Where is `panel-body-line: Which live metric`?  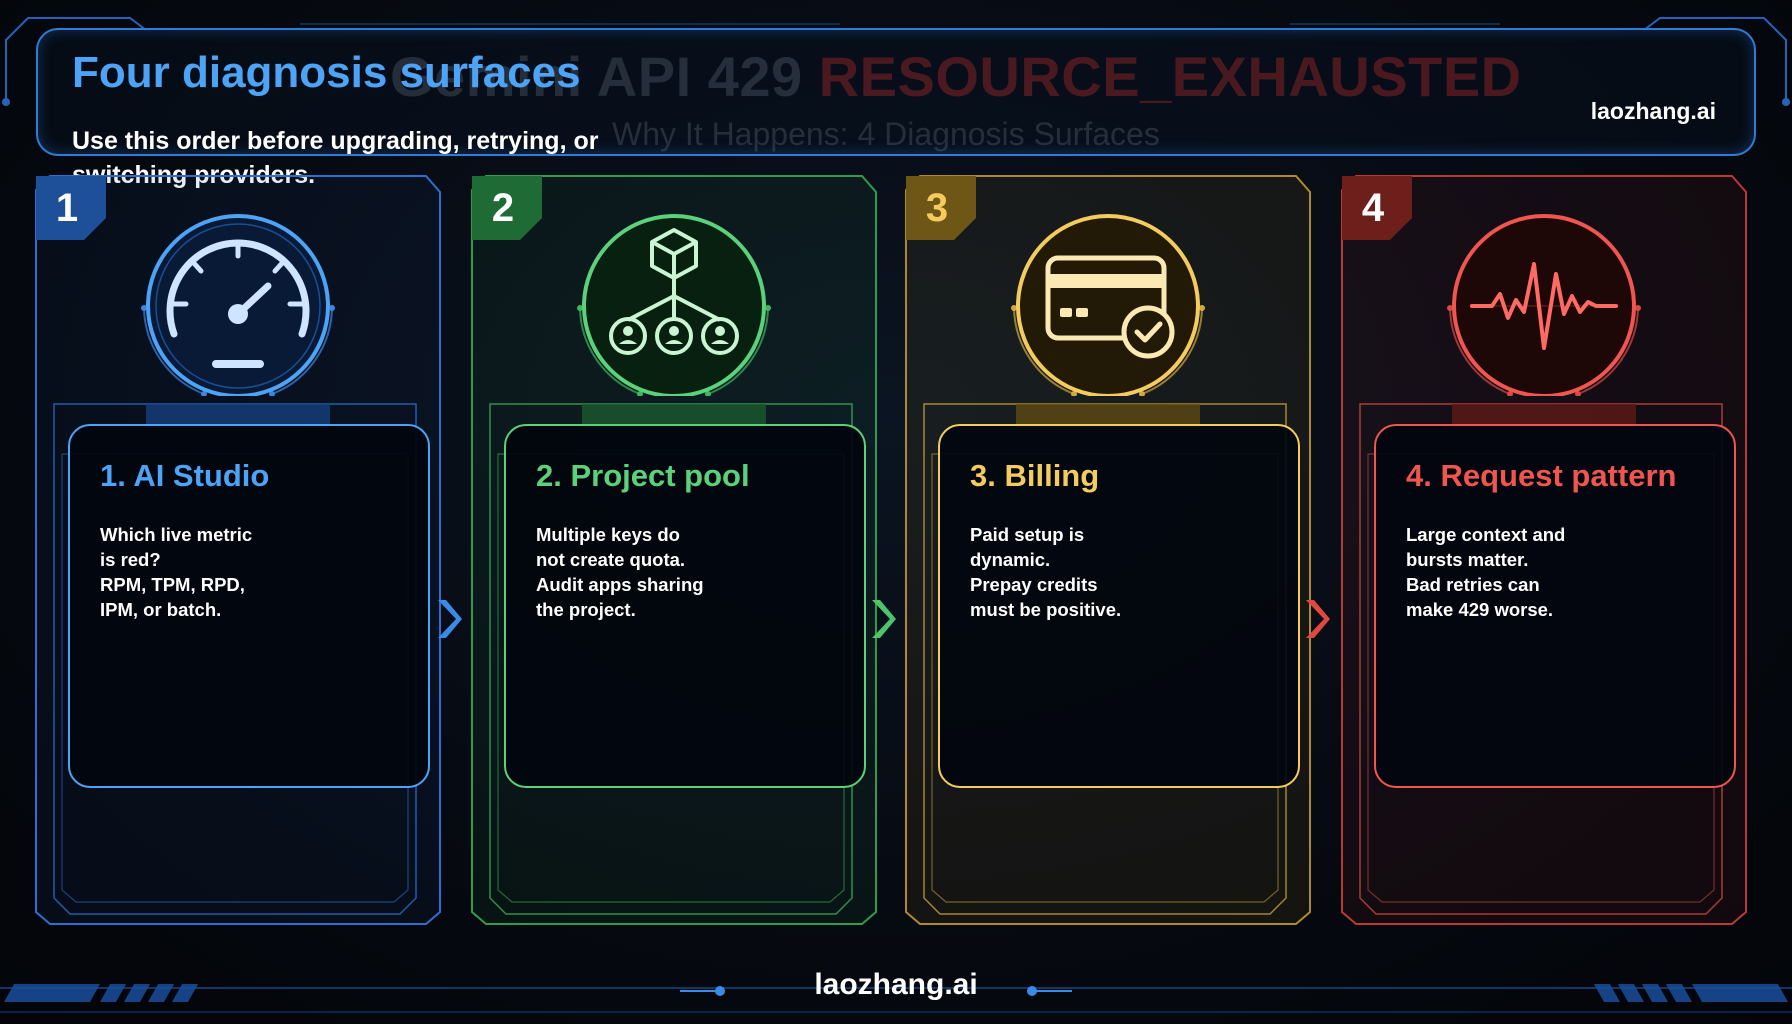 panel-body-line: Which live metric is located at coordinates (176, 534).